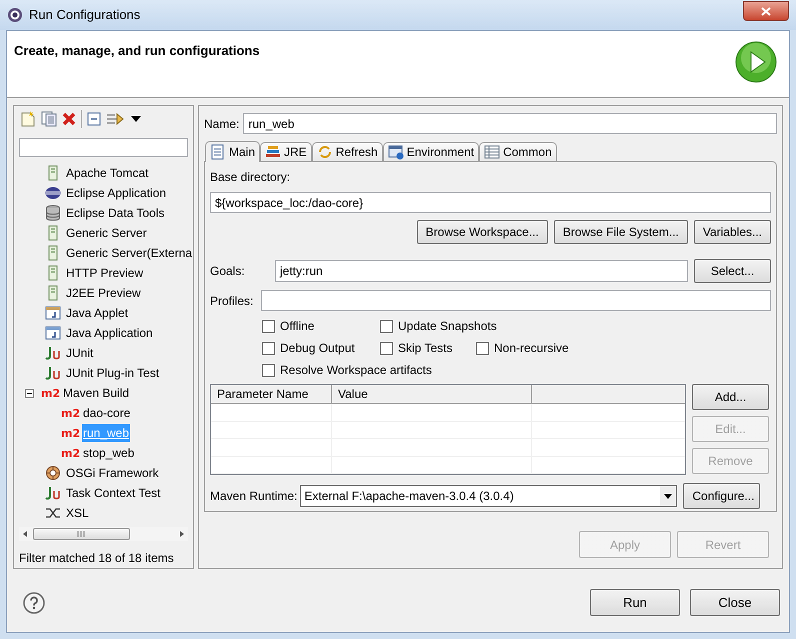 Image resolution: width=796 pixels, height=639 pixels. What do you see at coordinates (112, 373) in the screenshot?
I see `tree-item: JUnit Plug-in Test` at bounding box center [112, 373].